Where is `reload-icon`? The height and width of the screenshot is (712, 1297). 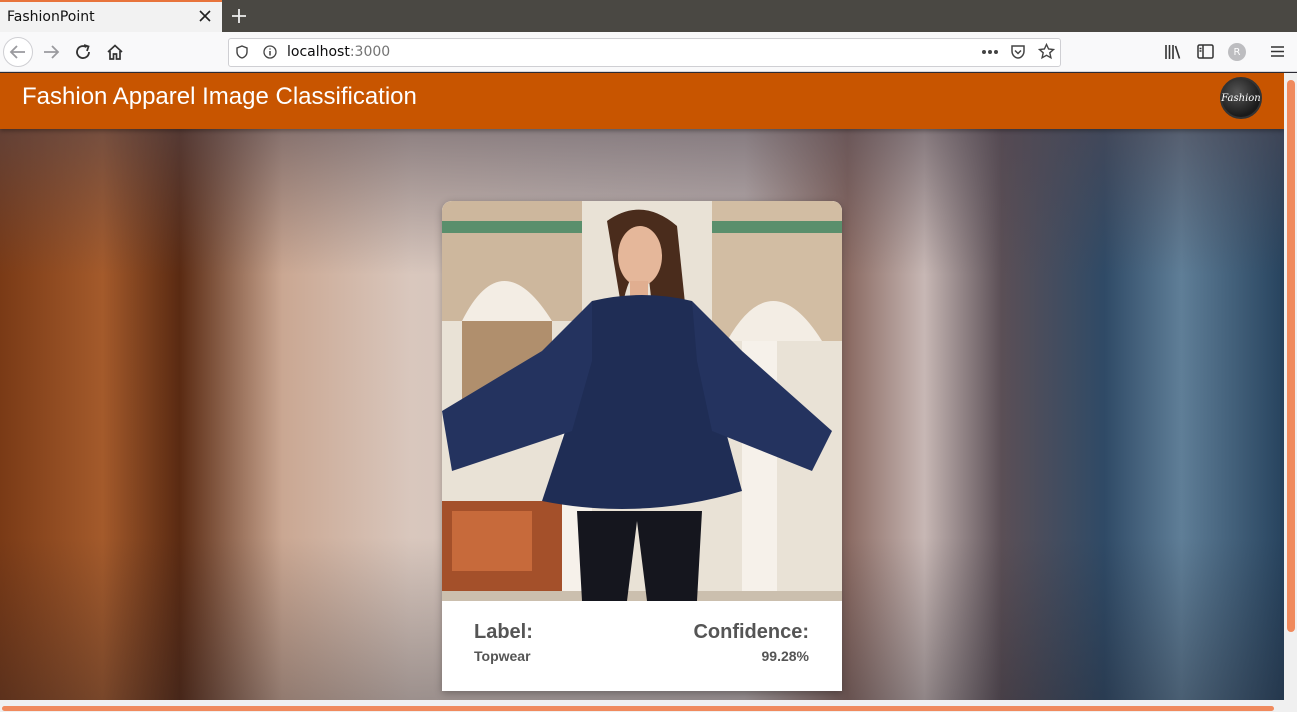 reload-icon is located at coordinates (83, 52).